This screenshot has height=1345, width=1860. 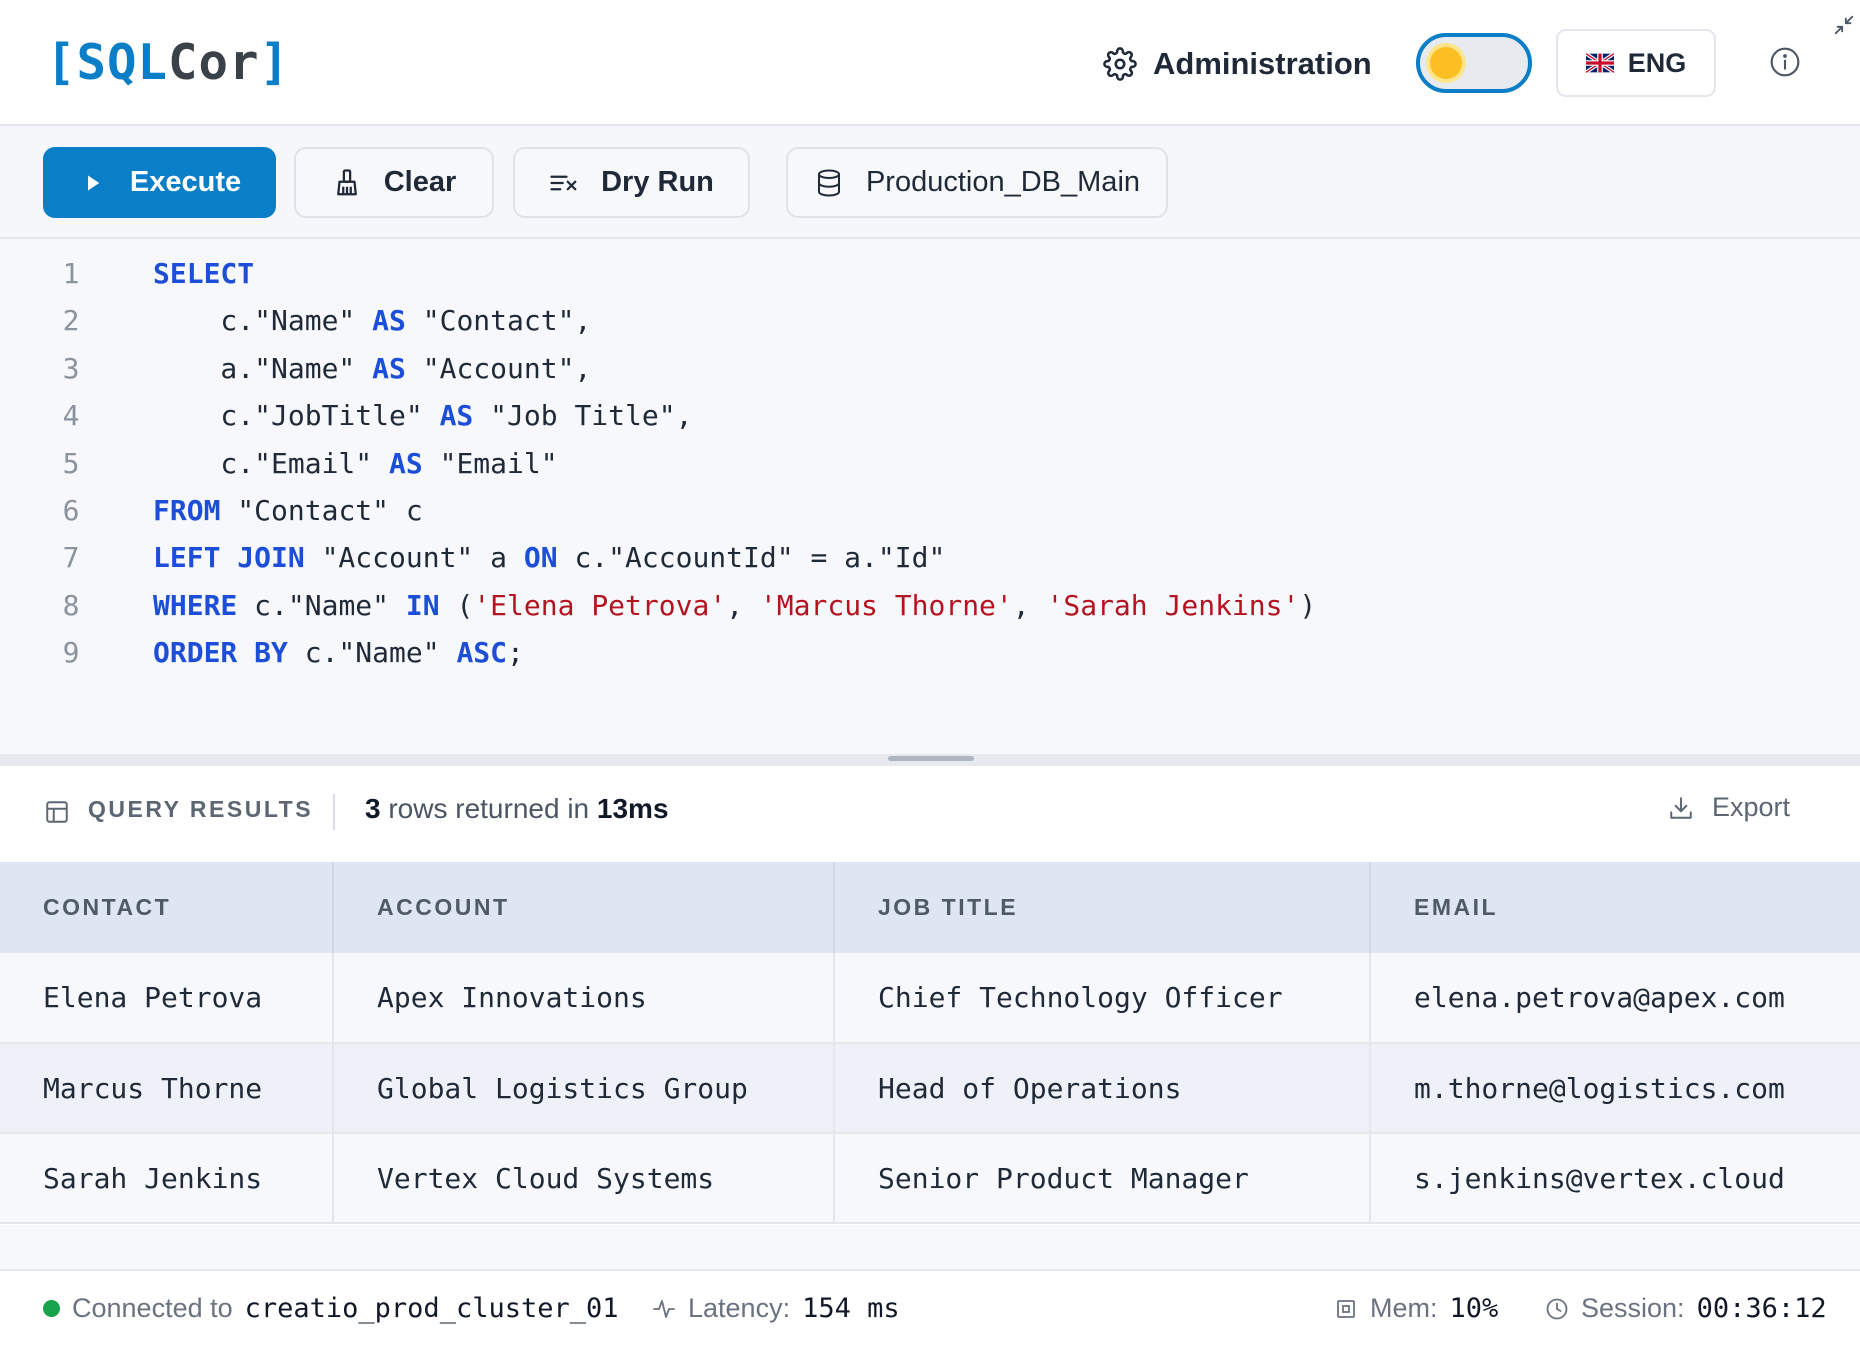 What do you see at coordinates (456, 605) in the screenshot?
I see `sql-text: (` at bounding box center [456, 605].